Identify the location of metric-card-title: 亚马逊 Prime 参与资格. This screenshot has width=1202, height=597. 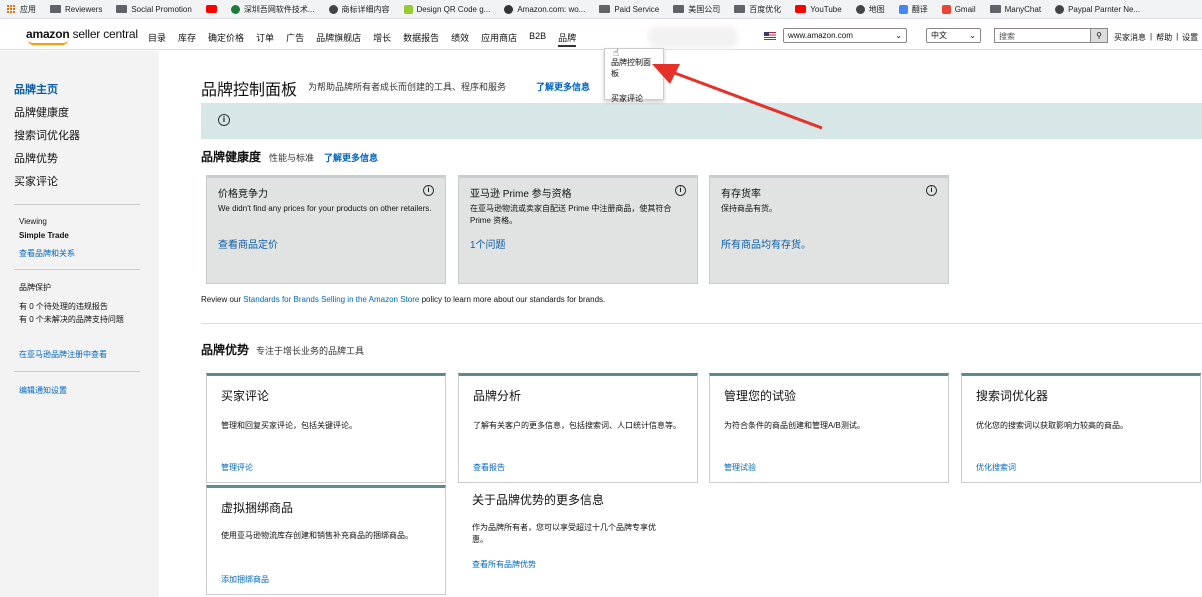
(521, 194).